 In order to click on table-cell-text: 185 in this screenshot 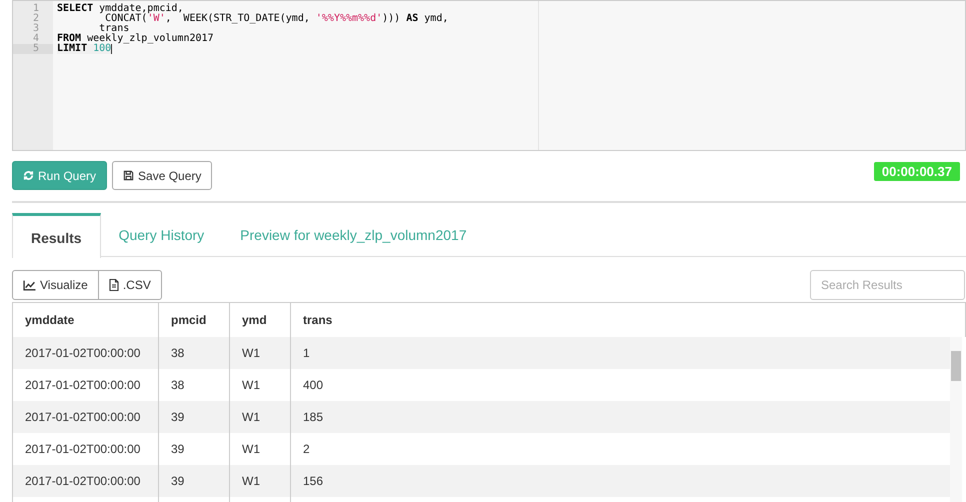, I will do `click(313, 417)`.